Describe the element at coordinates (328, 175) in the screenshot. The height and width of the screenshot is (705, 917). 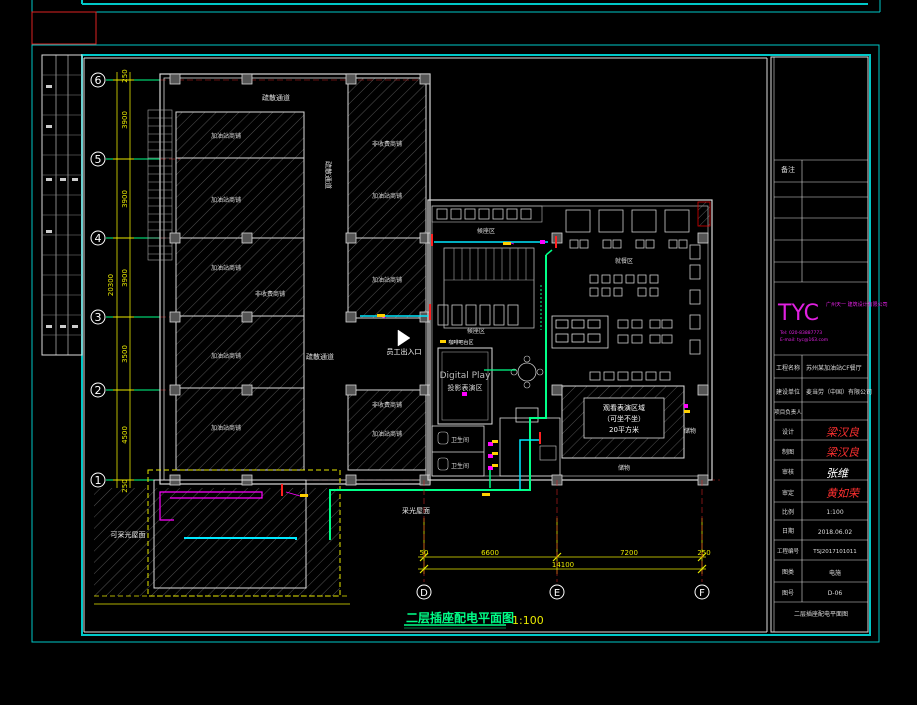
I see `label-corridor-vertical: 疏散通道` at that location.